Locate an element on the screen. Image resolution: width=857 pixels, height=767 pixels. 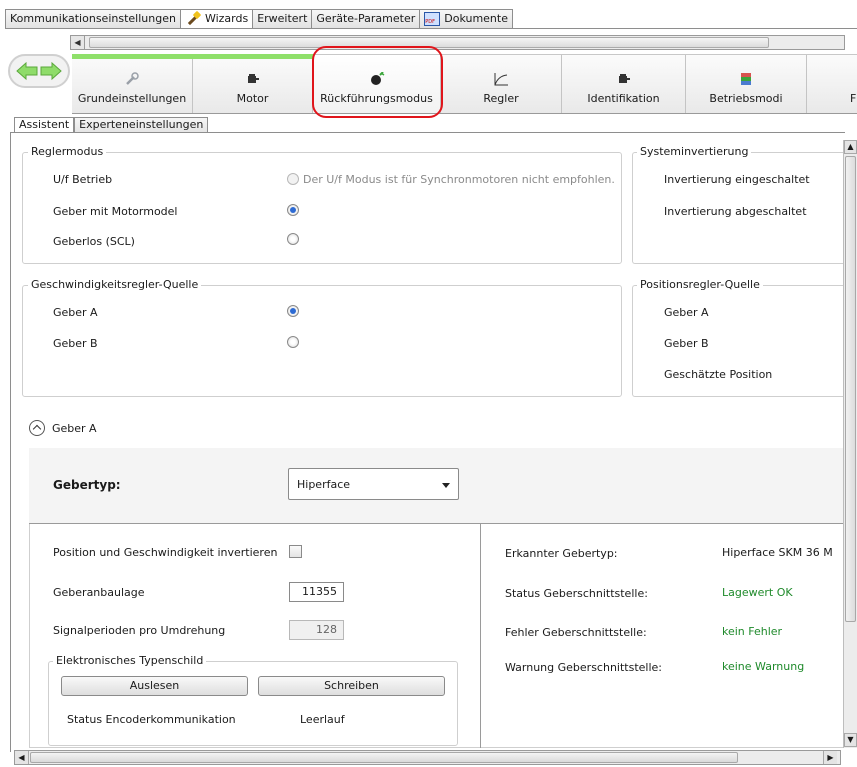
wand-icon is located at coordinates (193, 19).